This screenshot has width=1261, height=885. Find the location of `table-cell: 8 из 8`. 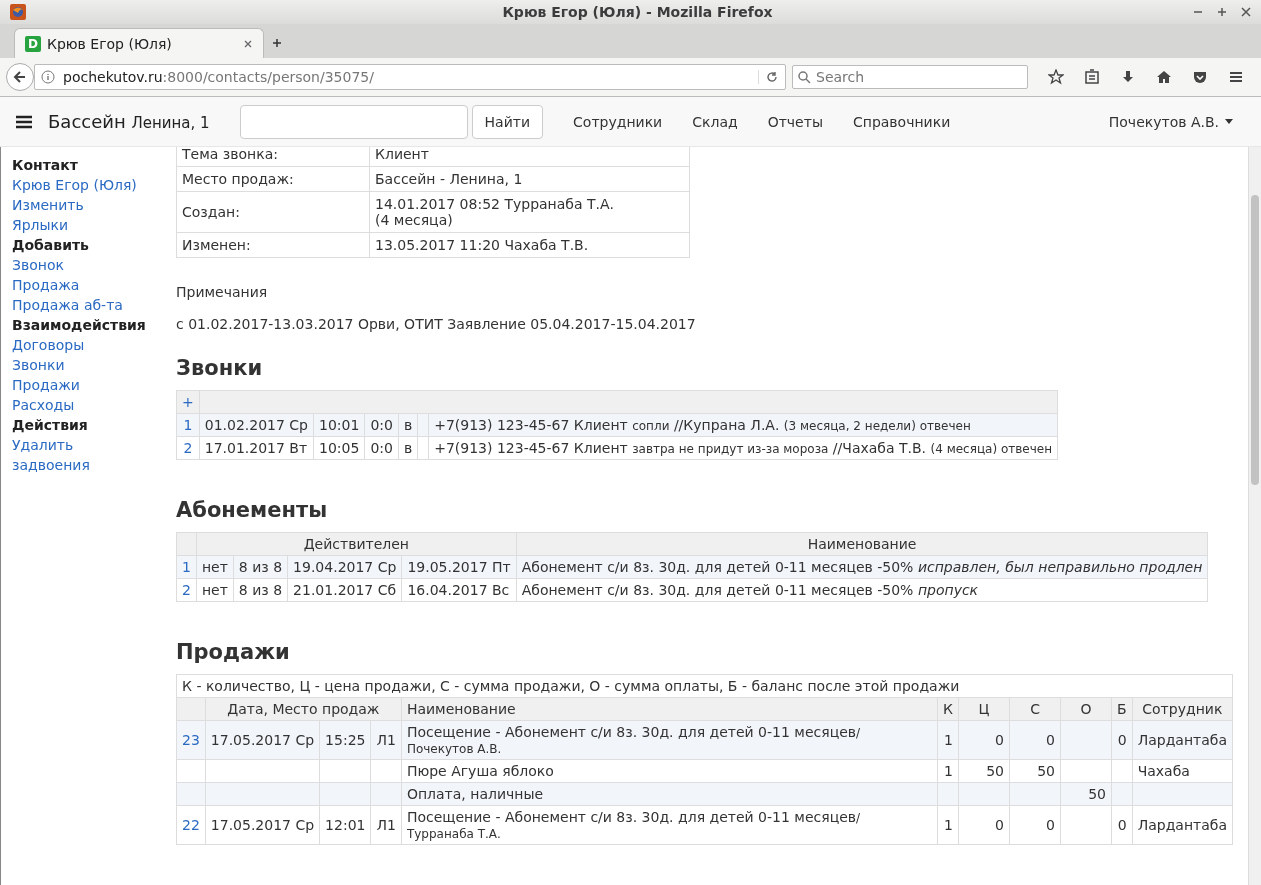

table-cell: 8 из 8 is located at coordinates (260, 590).